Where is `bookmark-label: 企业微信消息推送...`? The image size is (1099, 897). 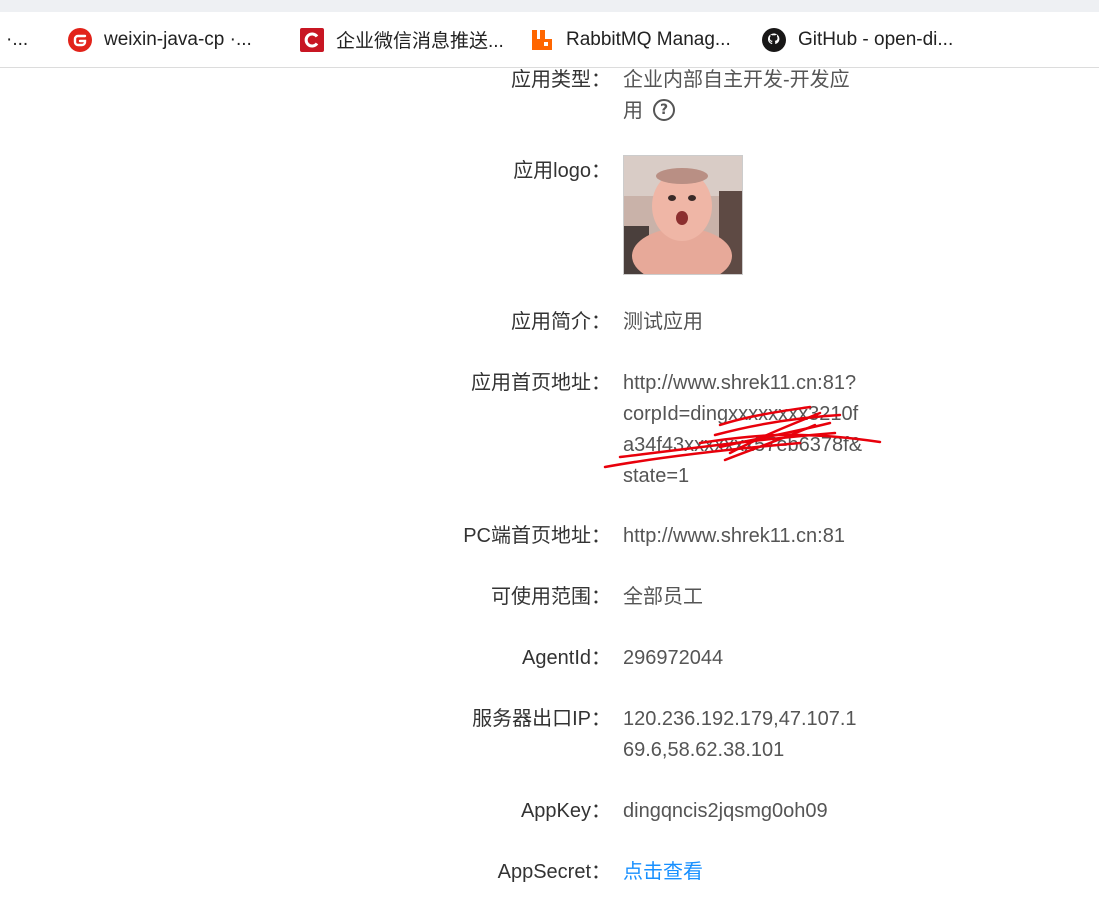 bookmark-label: 企业微信消息推送... is located at coordinates (420, 41).